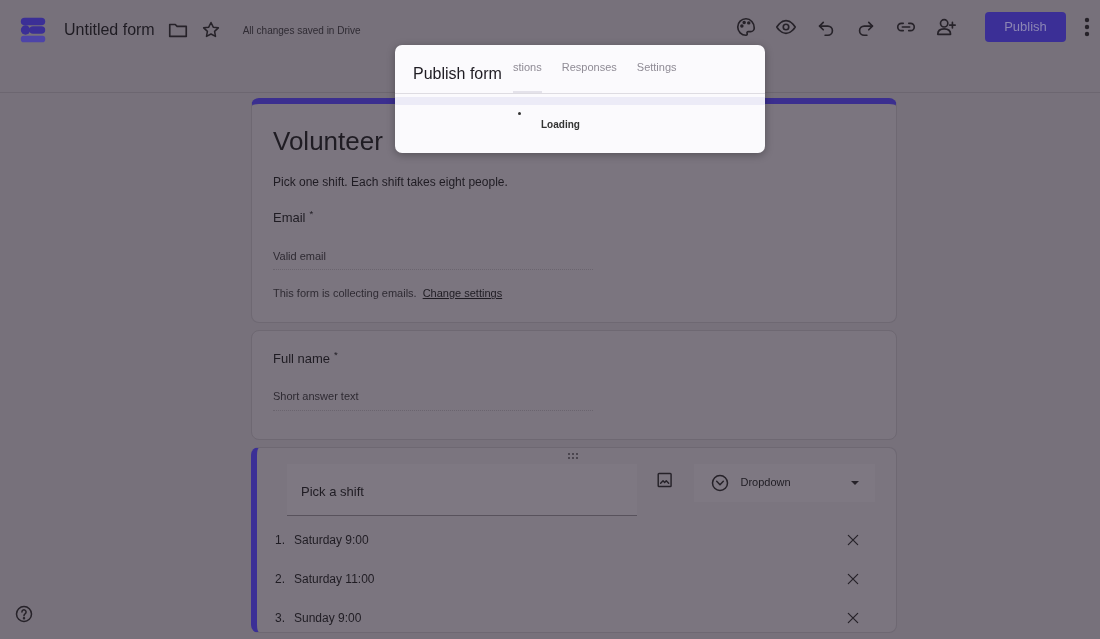 The image size is (1100, 639). What do you see at coordinates (656, 69) in the screenshot?
I see `dialog-tab: Settings` at bounding box center [656, 69].